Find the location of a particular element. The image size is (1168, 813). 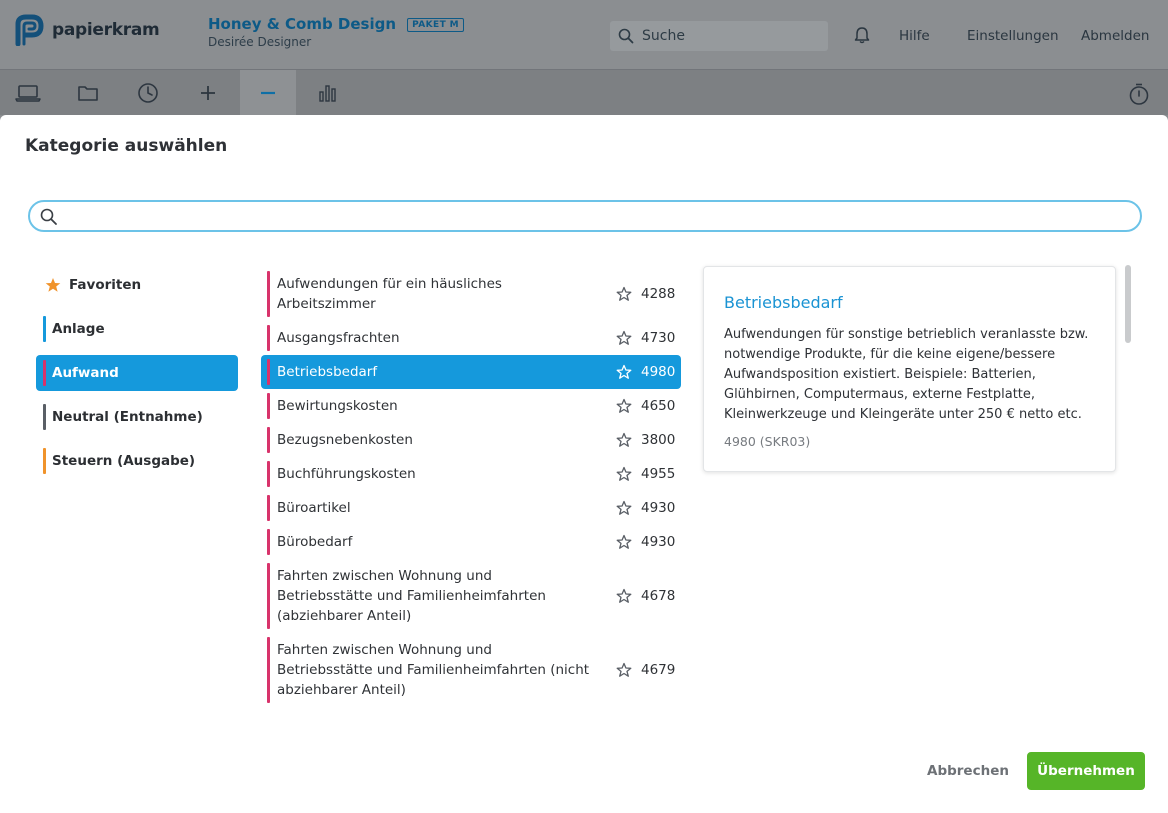

toolbar-documents is located at coordinates (88, 93).